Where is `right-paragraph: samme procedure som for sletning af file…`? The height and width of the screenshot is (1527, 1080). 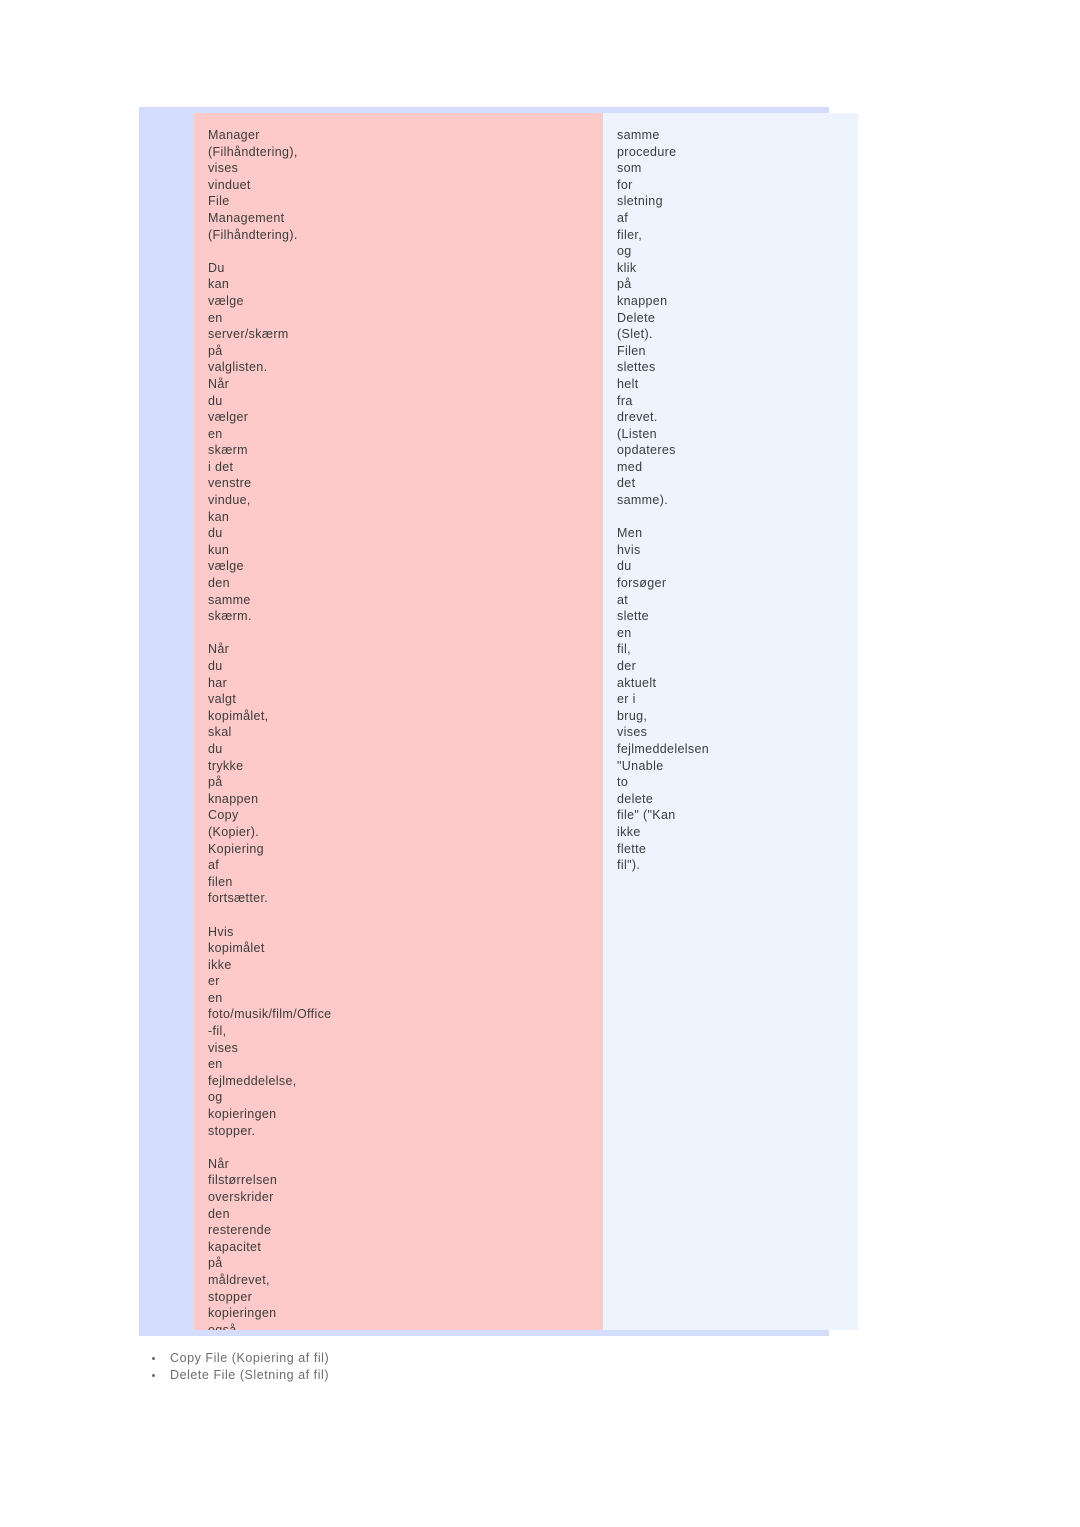
right-paragraph: samme procedure som for sletning af file… is located at coordinates (647, 318).